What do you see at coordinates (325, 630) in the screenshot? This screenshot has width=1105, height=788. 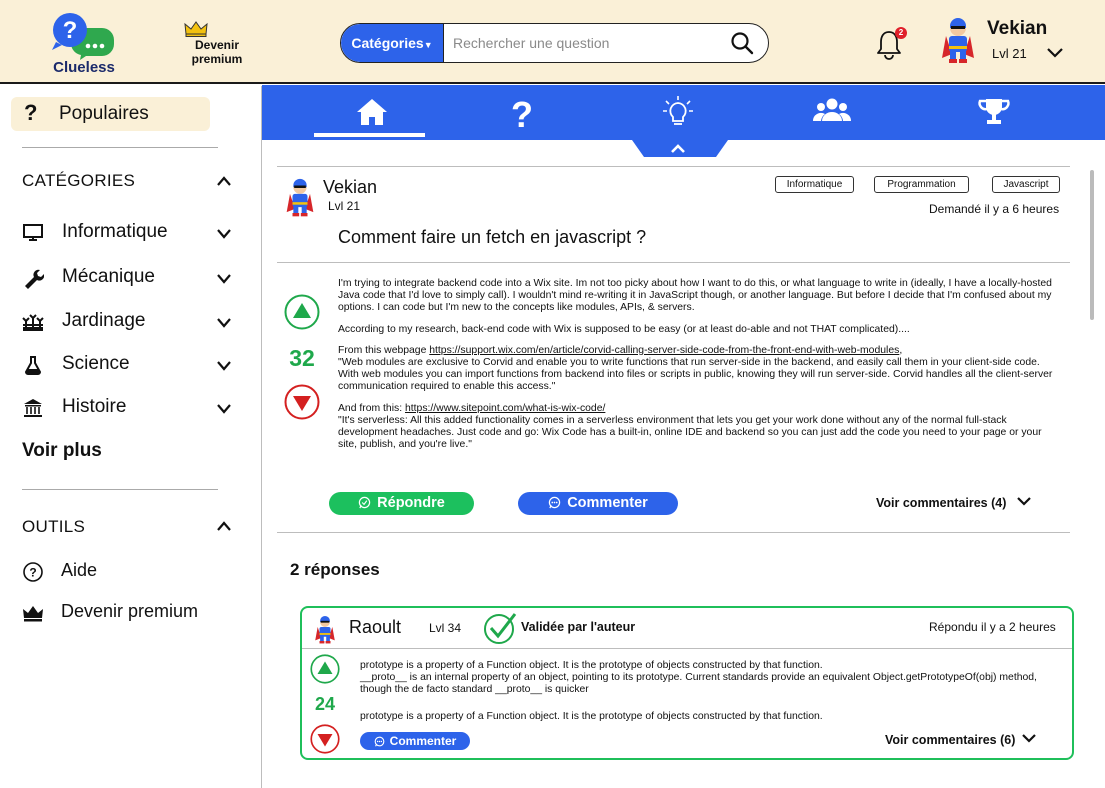 I see `answer-author-avatar` at bounding box center [325, 630].